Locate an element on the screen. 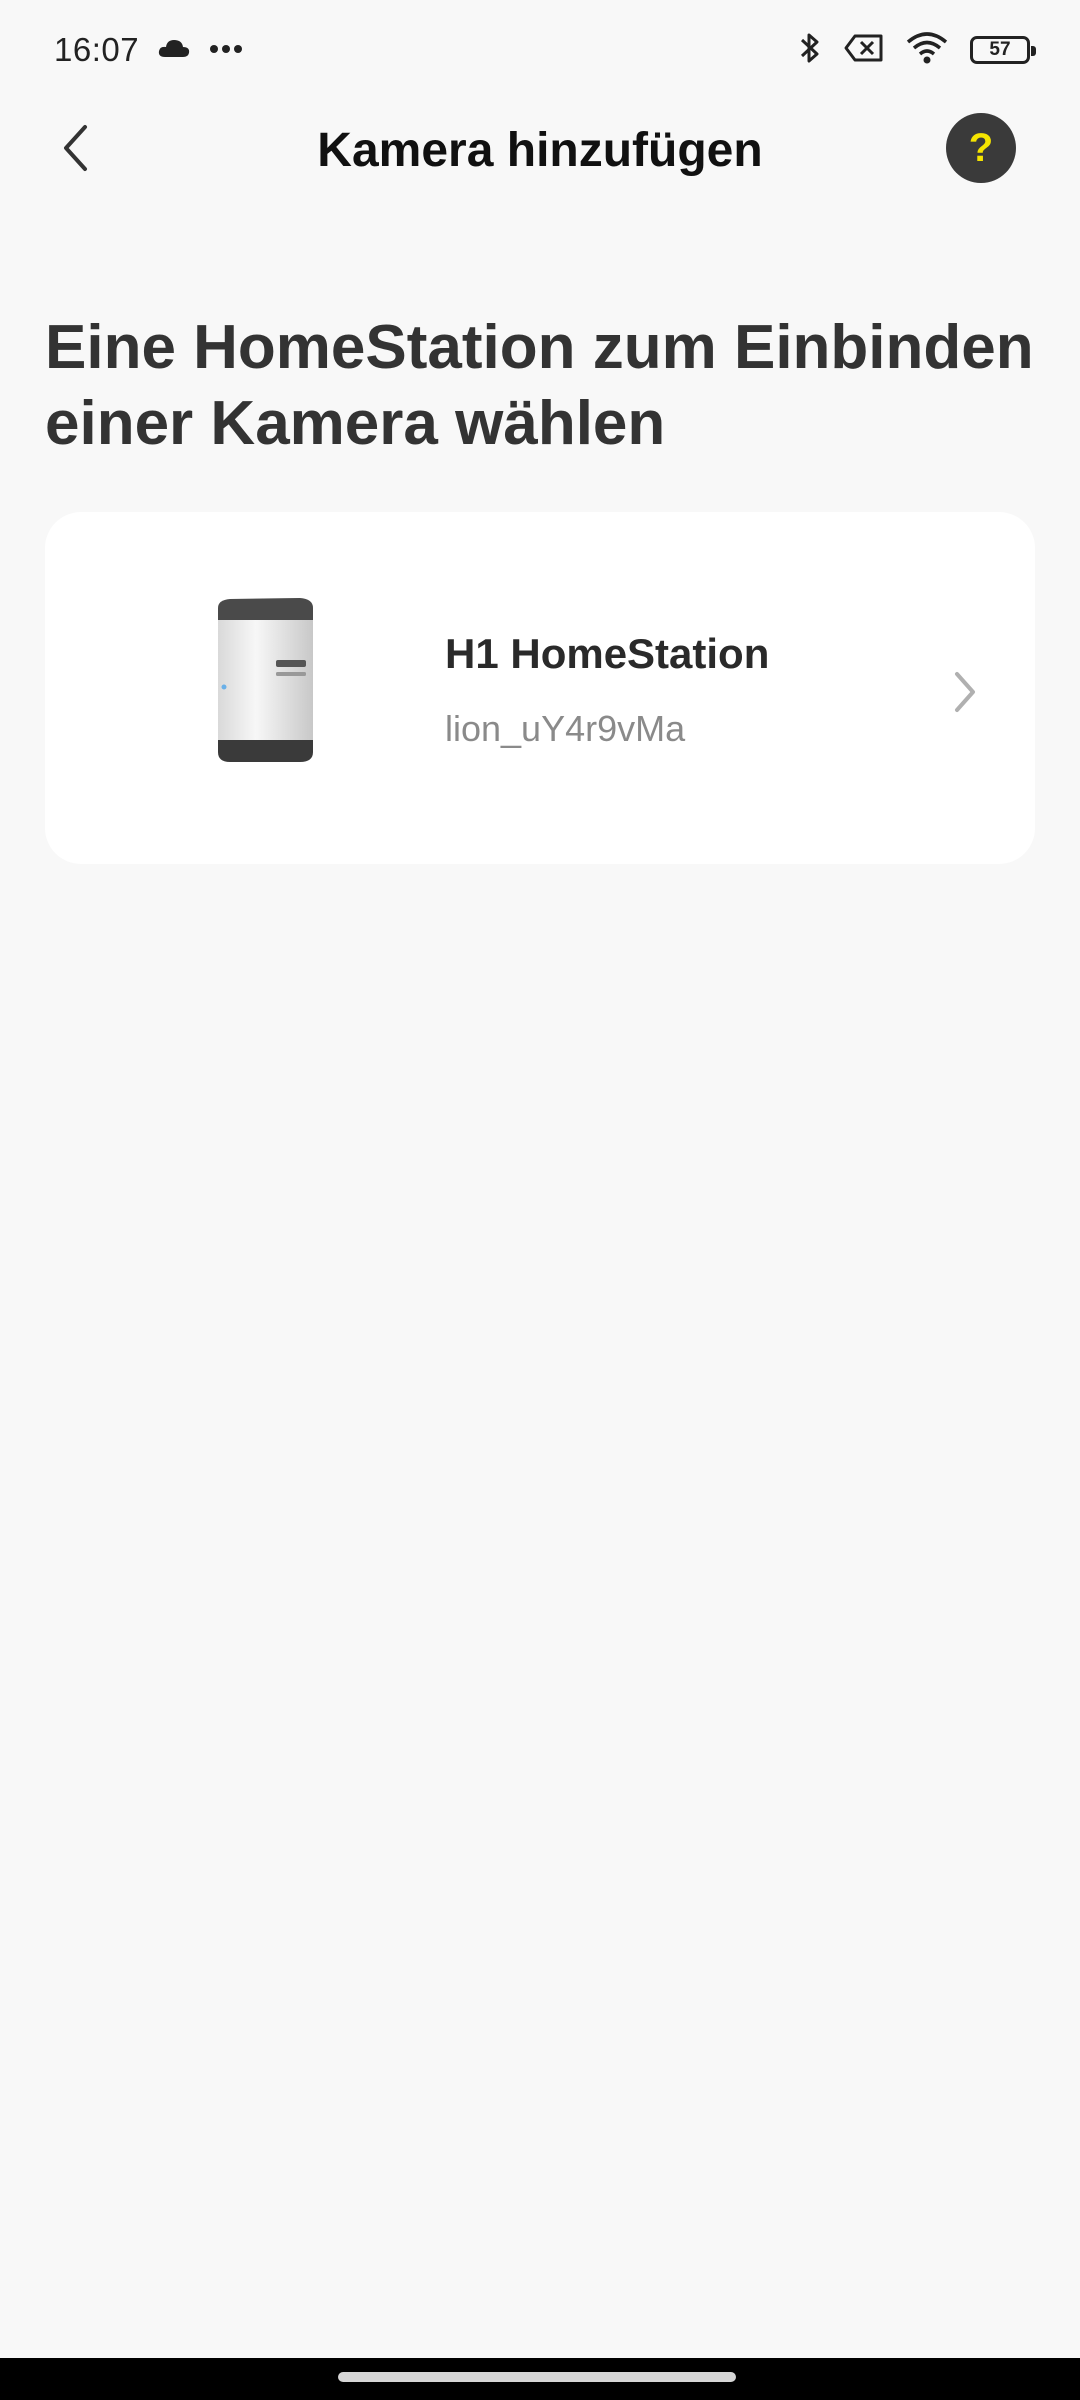 Image resolution: width=1080 pixels, height=2400 pixels. chevron-right-icon is located at coordinates (965, 692).